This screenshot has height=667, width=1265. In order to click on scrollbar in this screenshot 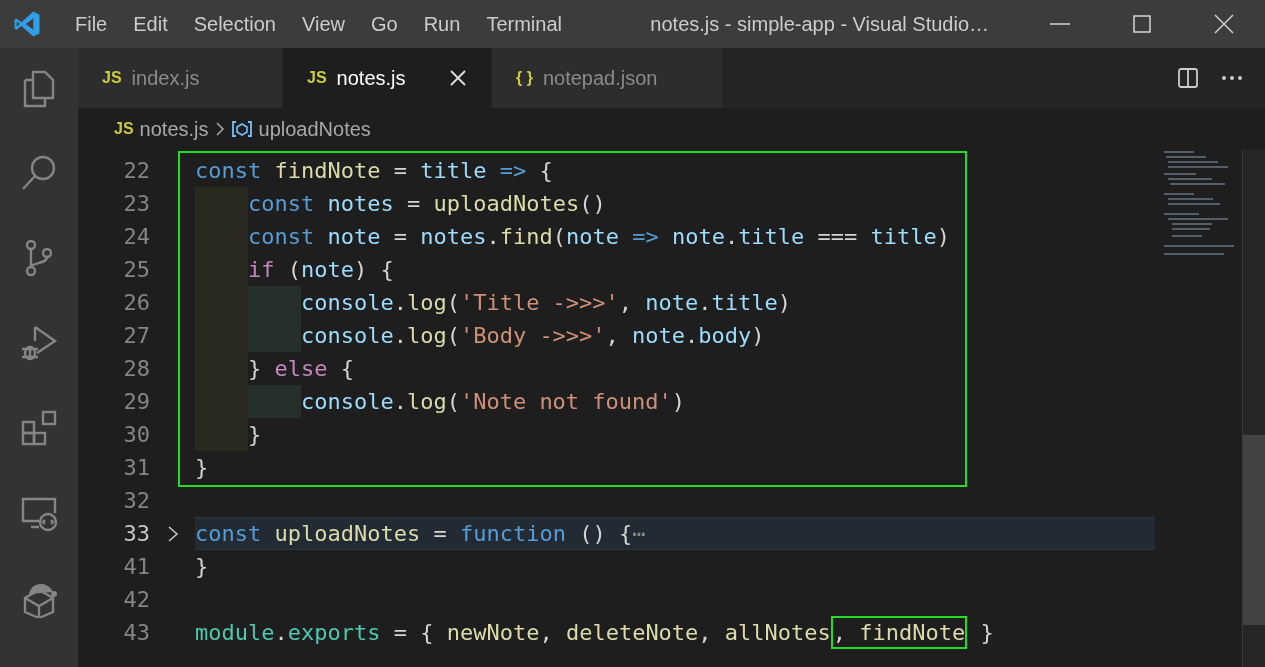, I will do `click(1253, 408)`.